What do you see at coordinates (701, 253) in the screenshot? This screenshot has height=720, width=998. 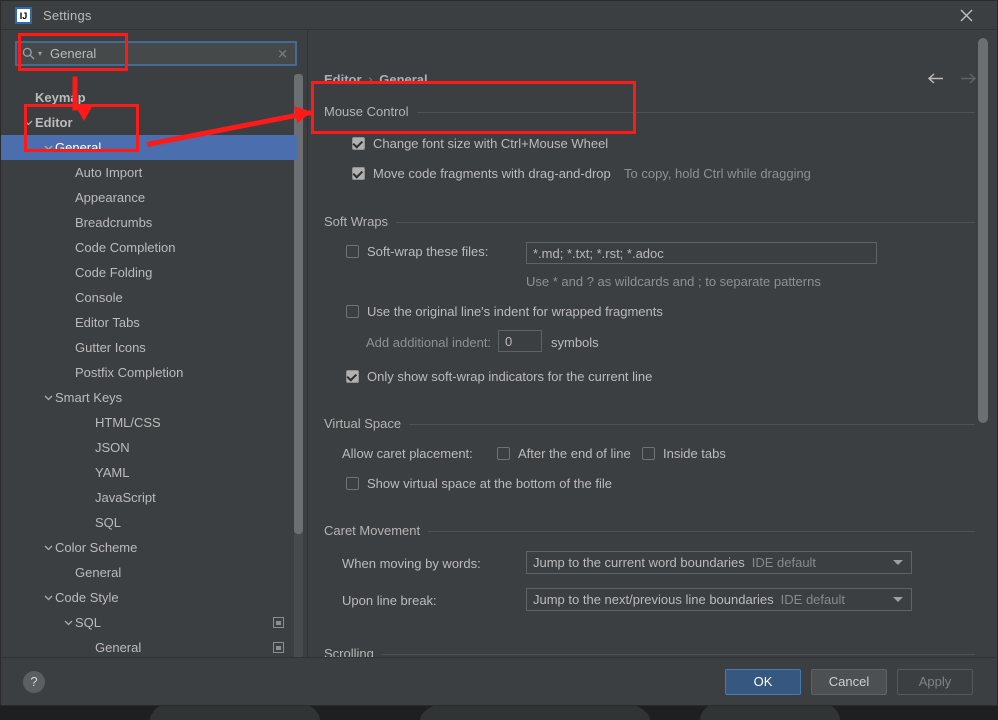 I see `soft-wrap-files-input: *.md; *.txt; *.rst; *.adoc` at bounding box center [701, 253].